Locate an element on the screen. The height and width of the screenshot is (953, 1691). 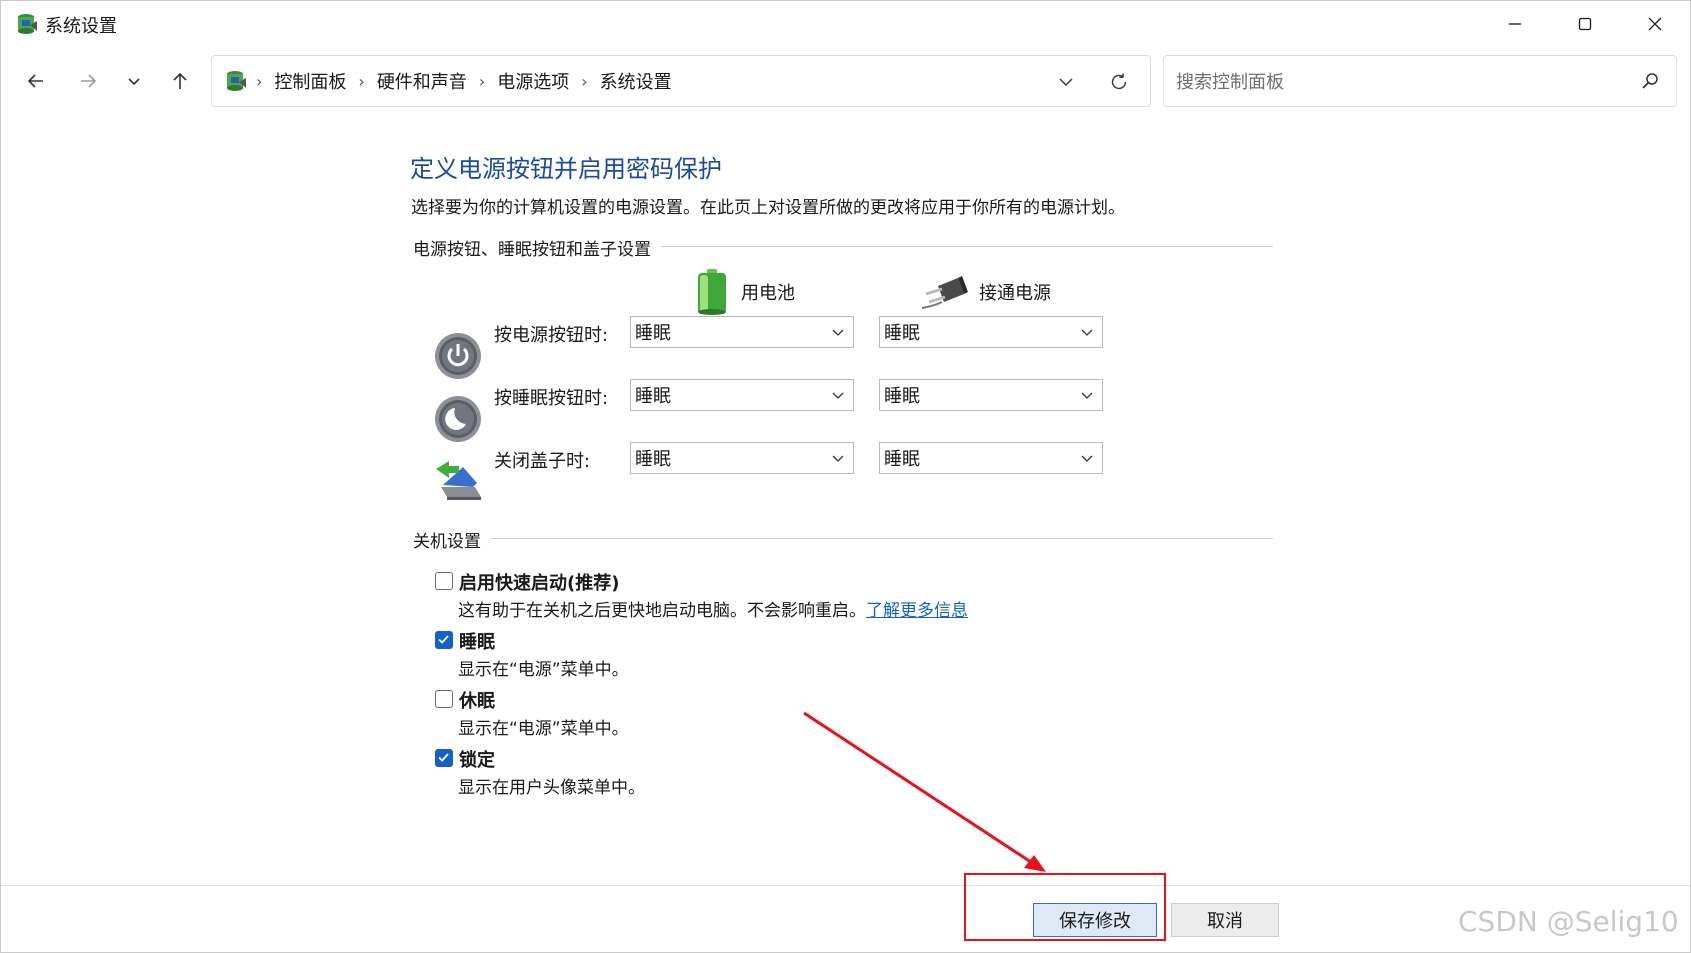
breadcrumb-control-panel: 控制面板 is located at coordinates (310, 81).